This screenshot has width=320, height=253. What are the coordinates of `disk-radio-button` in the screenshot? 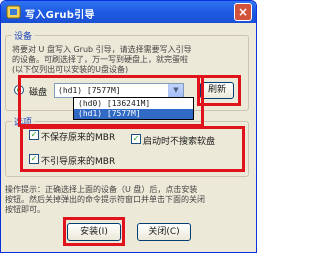 It's located at (19, 90).